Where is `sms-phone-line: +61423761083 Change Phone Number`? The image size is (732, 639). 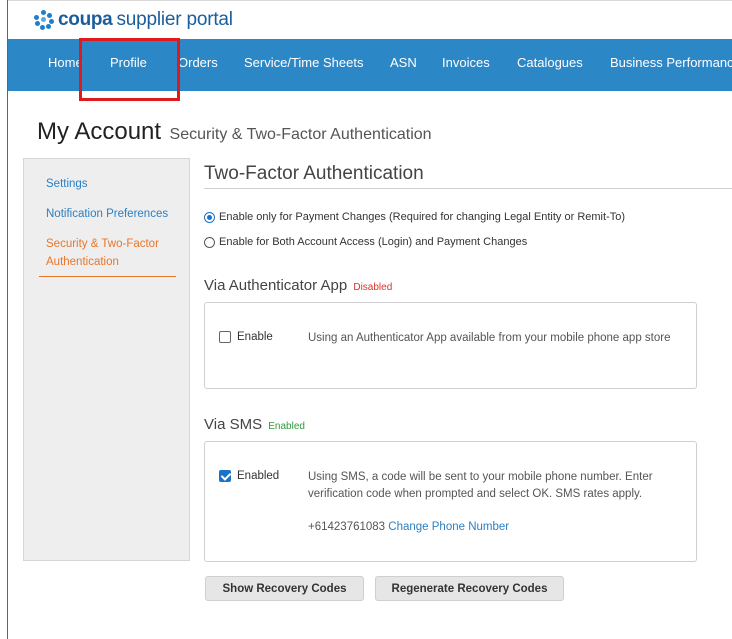
sms-phone-line: +61423761083 Change Phone Number is located at coordinates (408, 527).